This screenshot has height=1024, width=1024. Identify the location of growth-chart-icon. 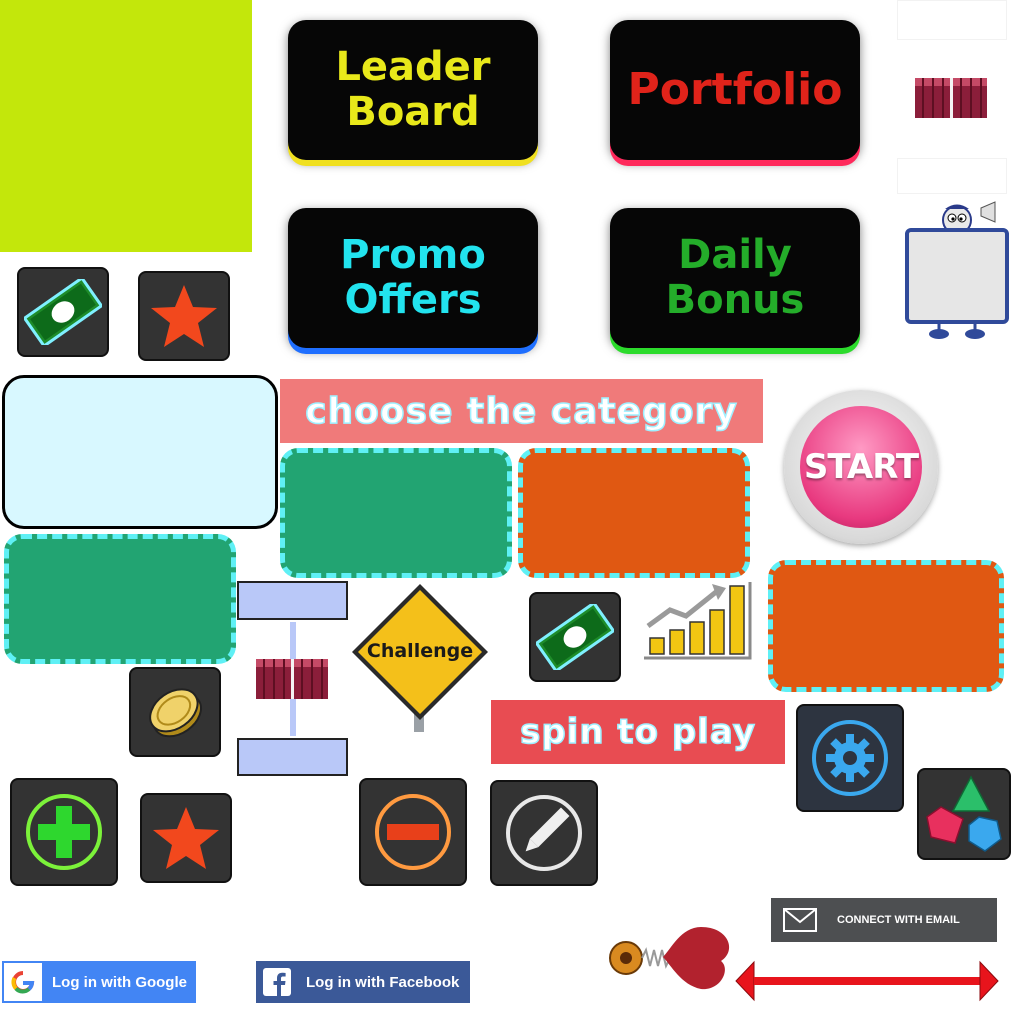
(697, 620).